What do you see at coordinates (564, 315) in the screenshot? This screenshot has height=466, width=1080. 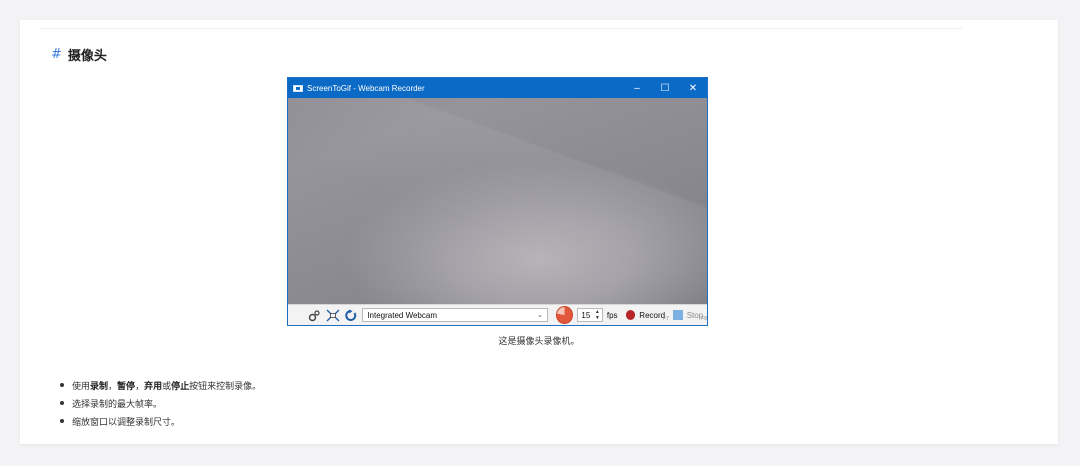 I see `timer-icon` at bounding box center [564, 315].